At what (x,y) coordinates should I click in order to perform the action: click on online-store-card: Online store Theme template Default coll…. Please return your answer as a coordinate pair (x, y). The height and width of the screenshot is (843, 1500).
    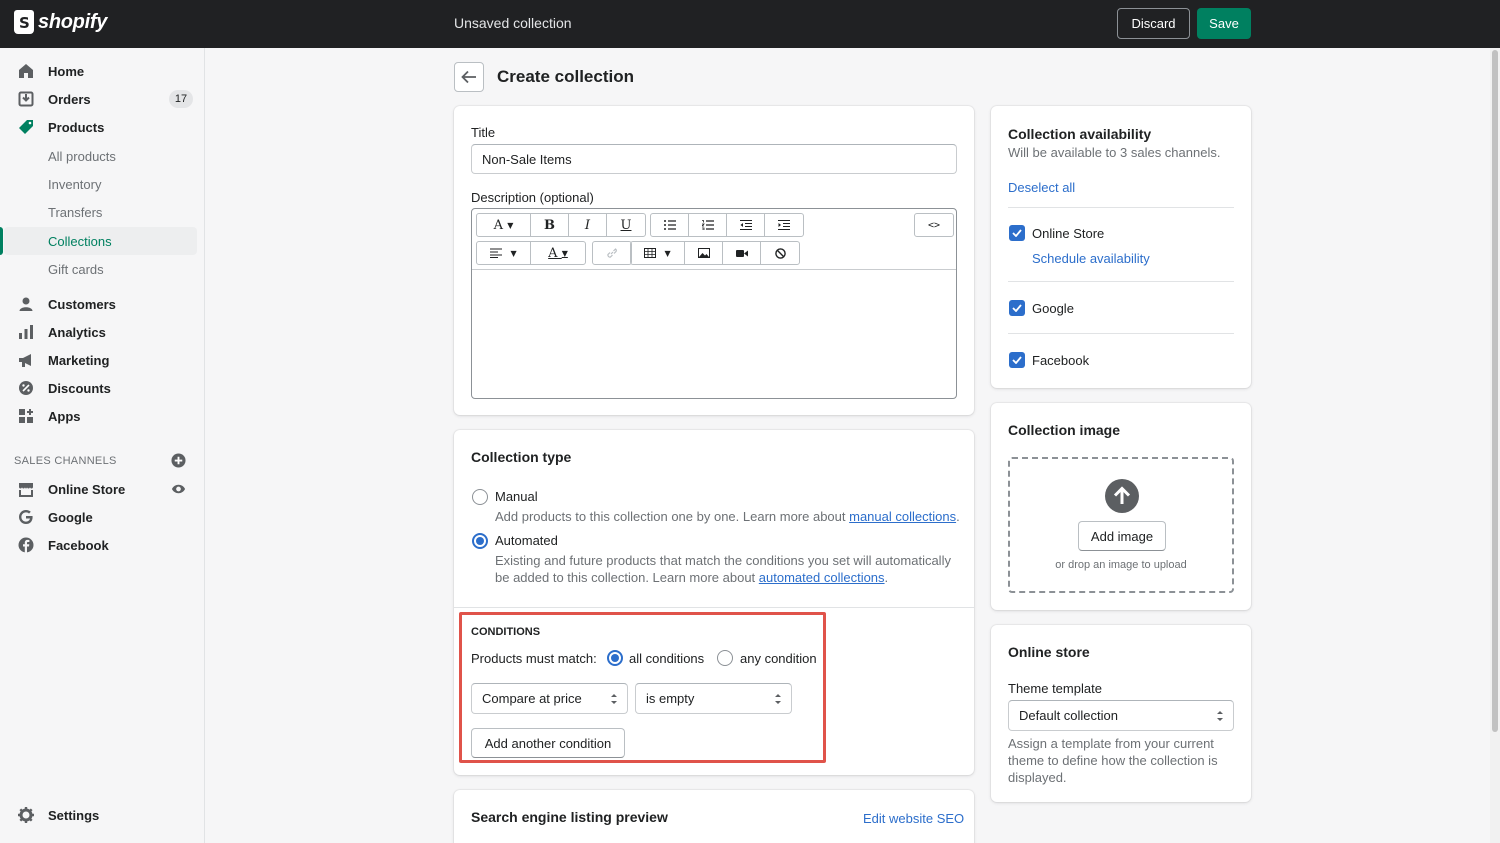
    Looking at the image, I should click on (1121, 713).